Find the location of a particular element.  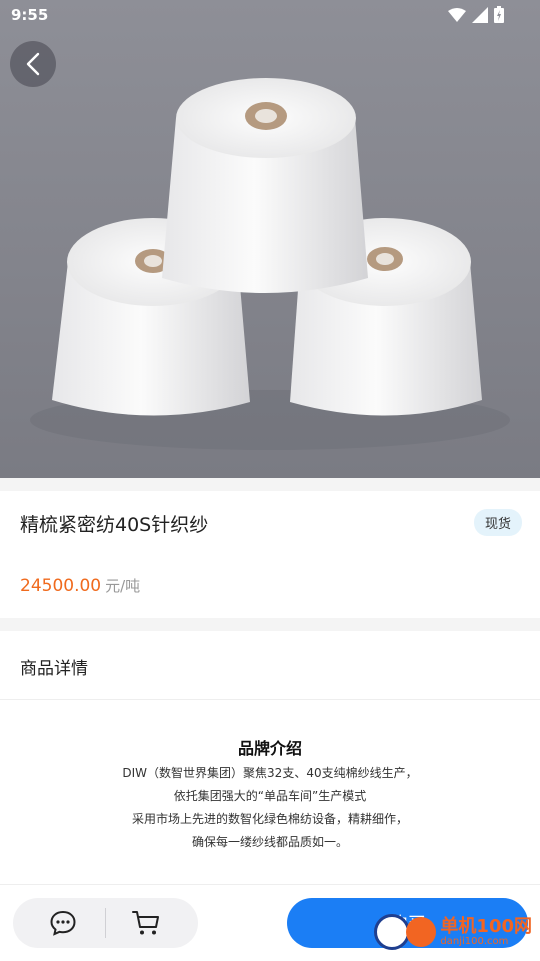

brand-line: DIW（数智世界集团）聚焦32支、40支纯棉纱线生产， is located at coordinates (270, 773).